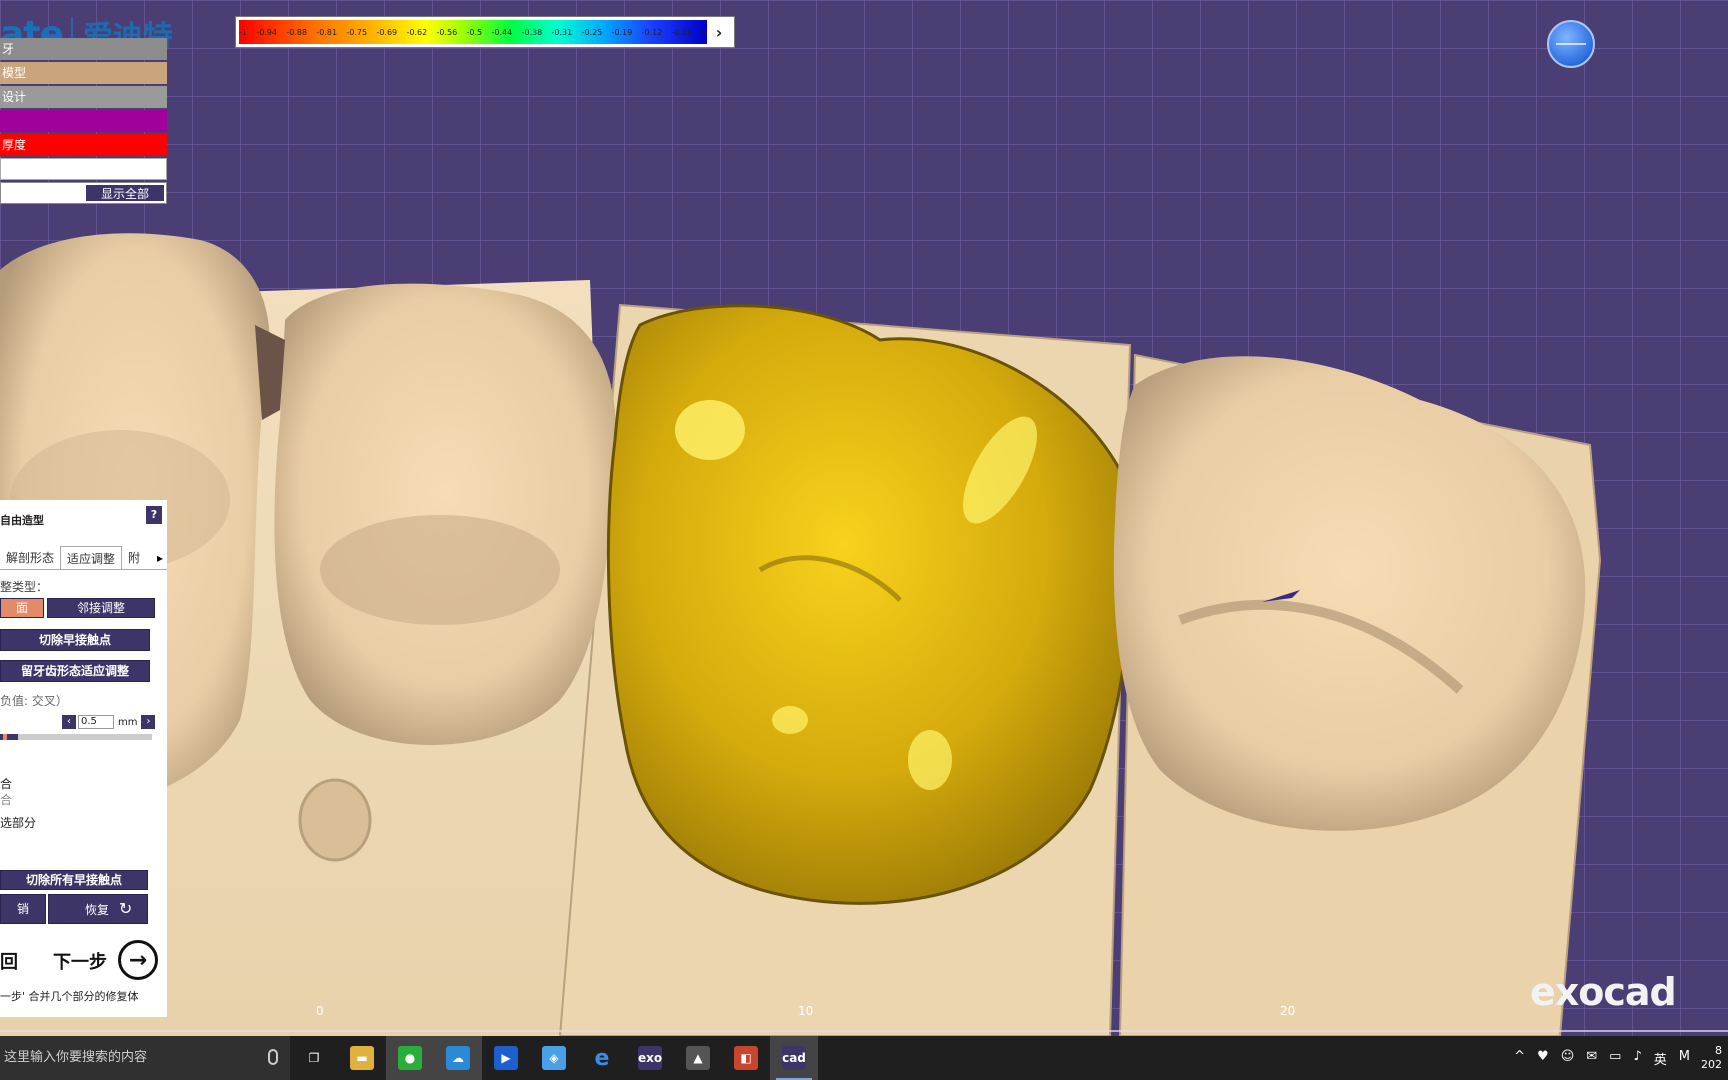  I want to click on option-line-2: 合, so click(6, 799).